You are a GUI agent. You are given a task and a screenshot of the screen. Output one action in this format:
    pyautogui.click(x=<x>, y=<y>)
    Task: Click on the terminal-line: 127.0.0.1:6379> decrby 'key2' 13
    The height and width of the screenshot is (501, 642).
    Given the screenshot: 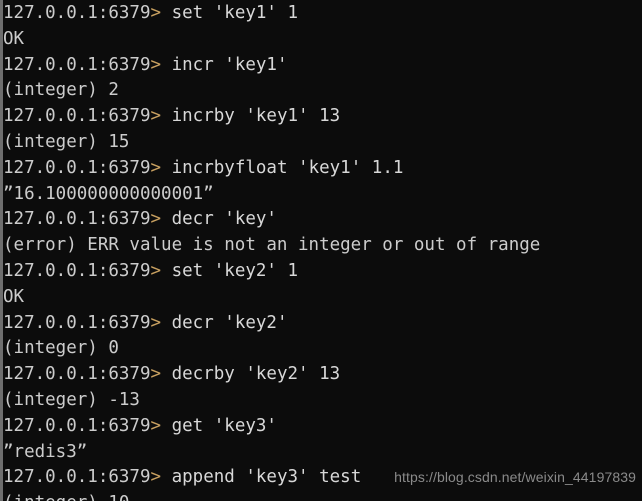 What is the action you would take?
    pyautogui.click(x=322, y=375)
    